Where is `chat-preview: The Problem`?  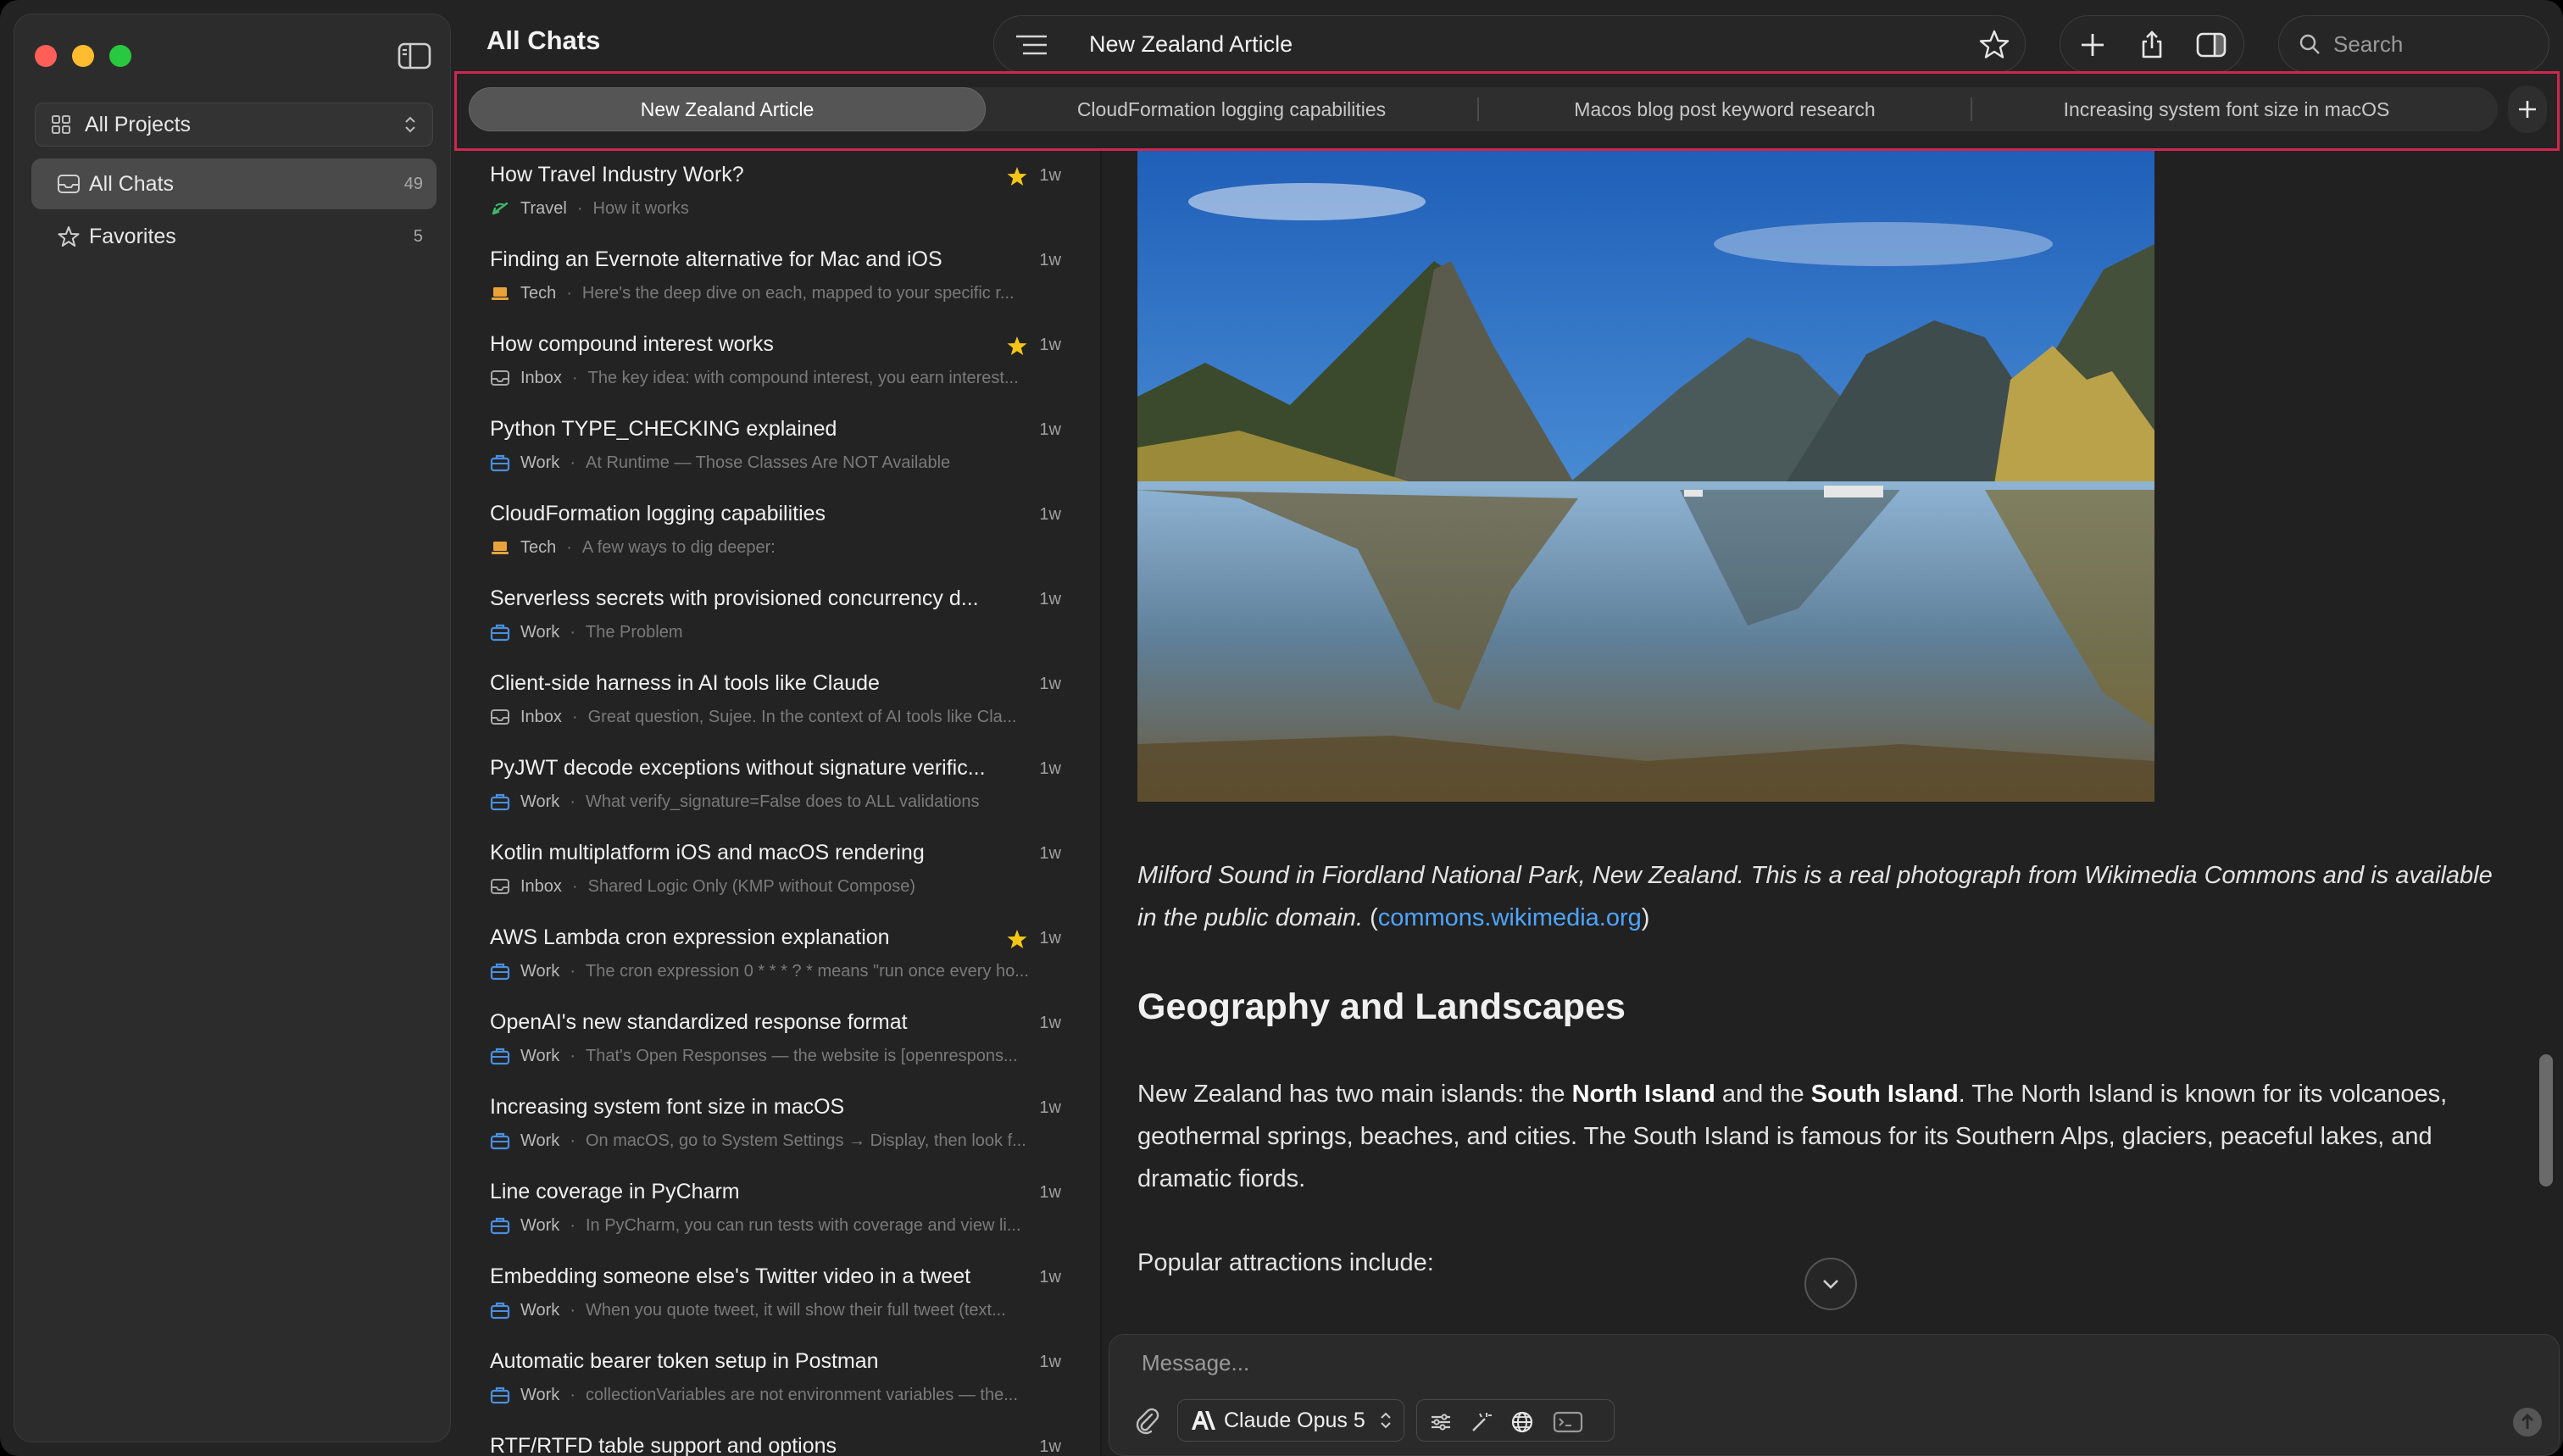 chat-preview: The Problem is located at coordinates (634, 632).